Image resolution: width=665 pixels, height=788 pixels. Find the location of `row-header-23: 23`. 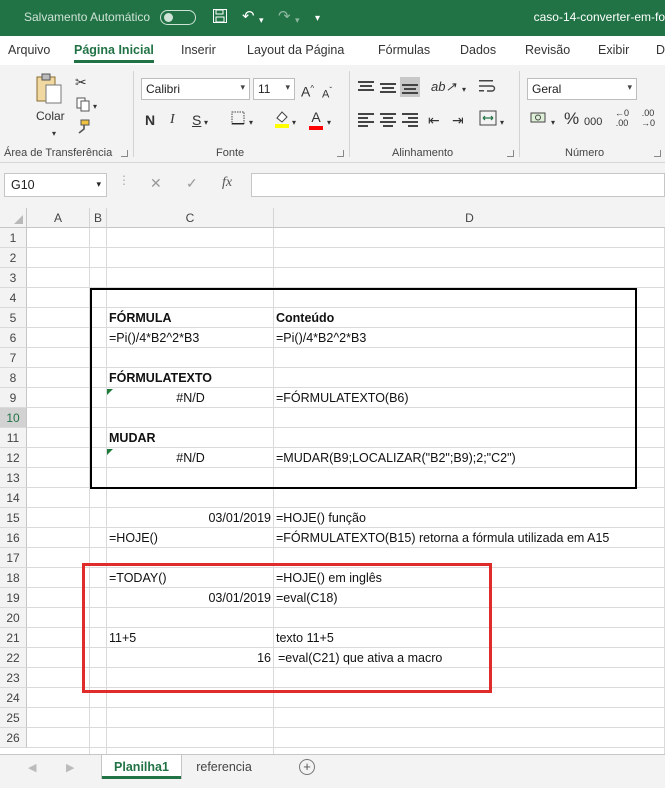

row-header-23: 23 is located at coordinates (13, 678).